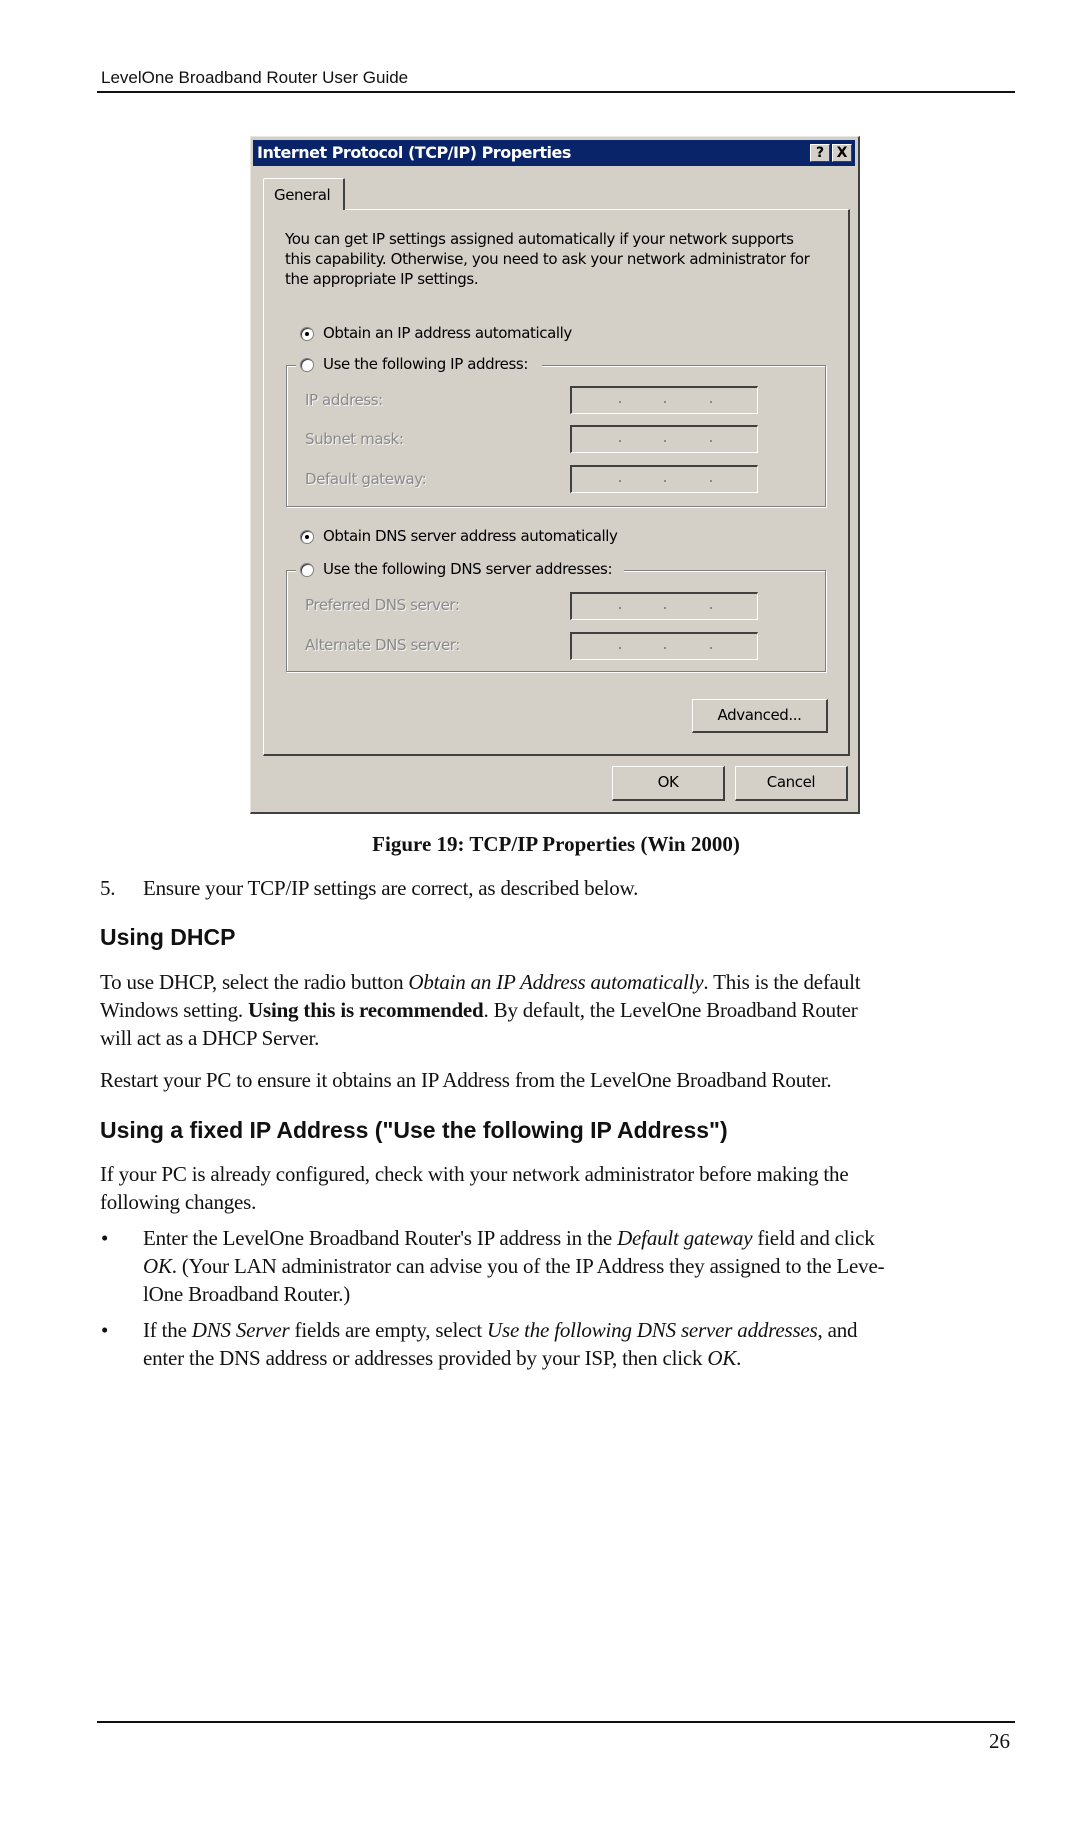 This screenshot has width=1080, height=1822. I want to click on text-run: To use DHCP, select the radio button, so click(254, 982).